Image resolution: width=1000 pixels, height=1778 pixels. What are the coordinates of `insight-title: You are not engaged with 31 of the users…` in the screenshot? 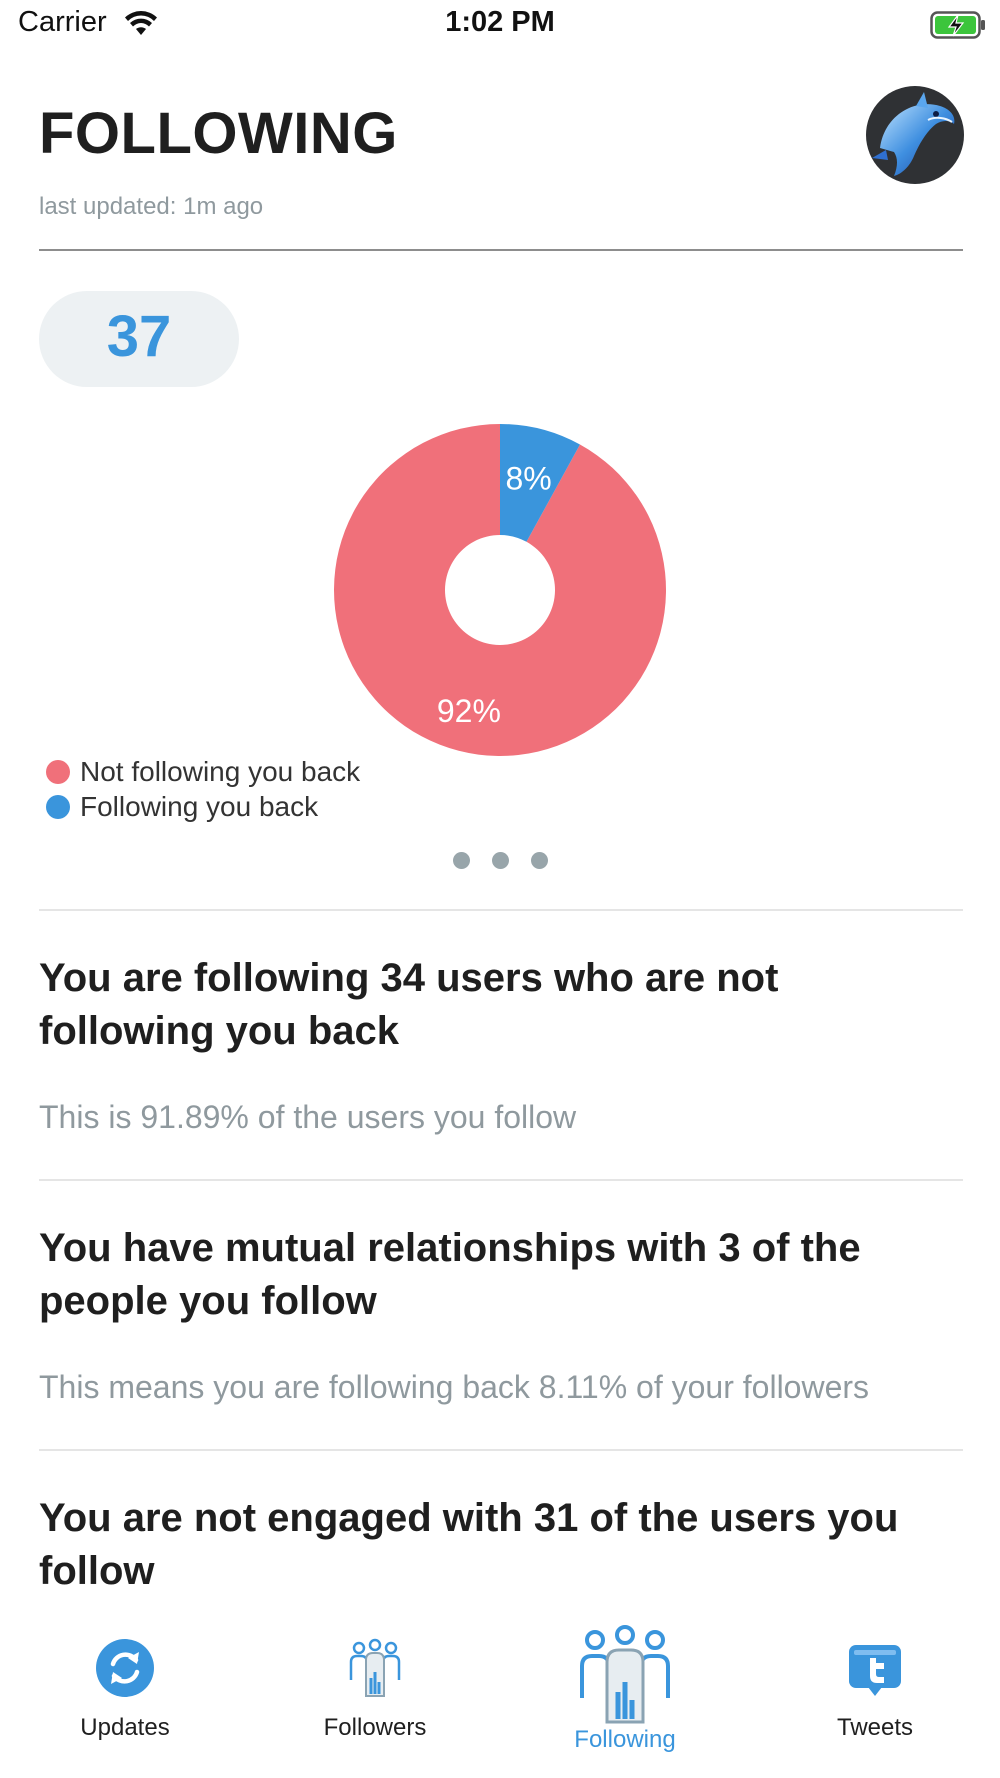 It's located at (469, 1544).